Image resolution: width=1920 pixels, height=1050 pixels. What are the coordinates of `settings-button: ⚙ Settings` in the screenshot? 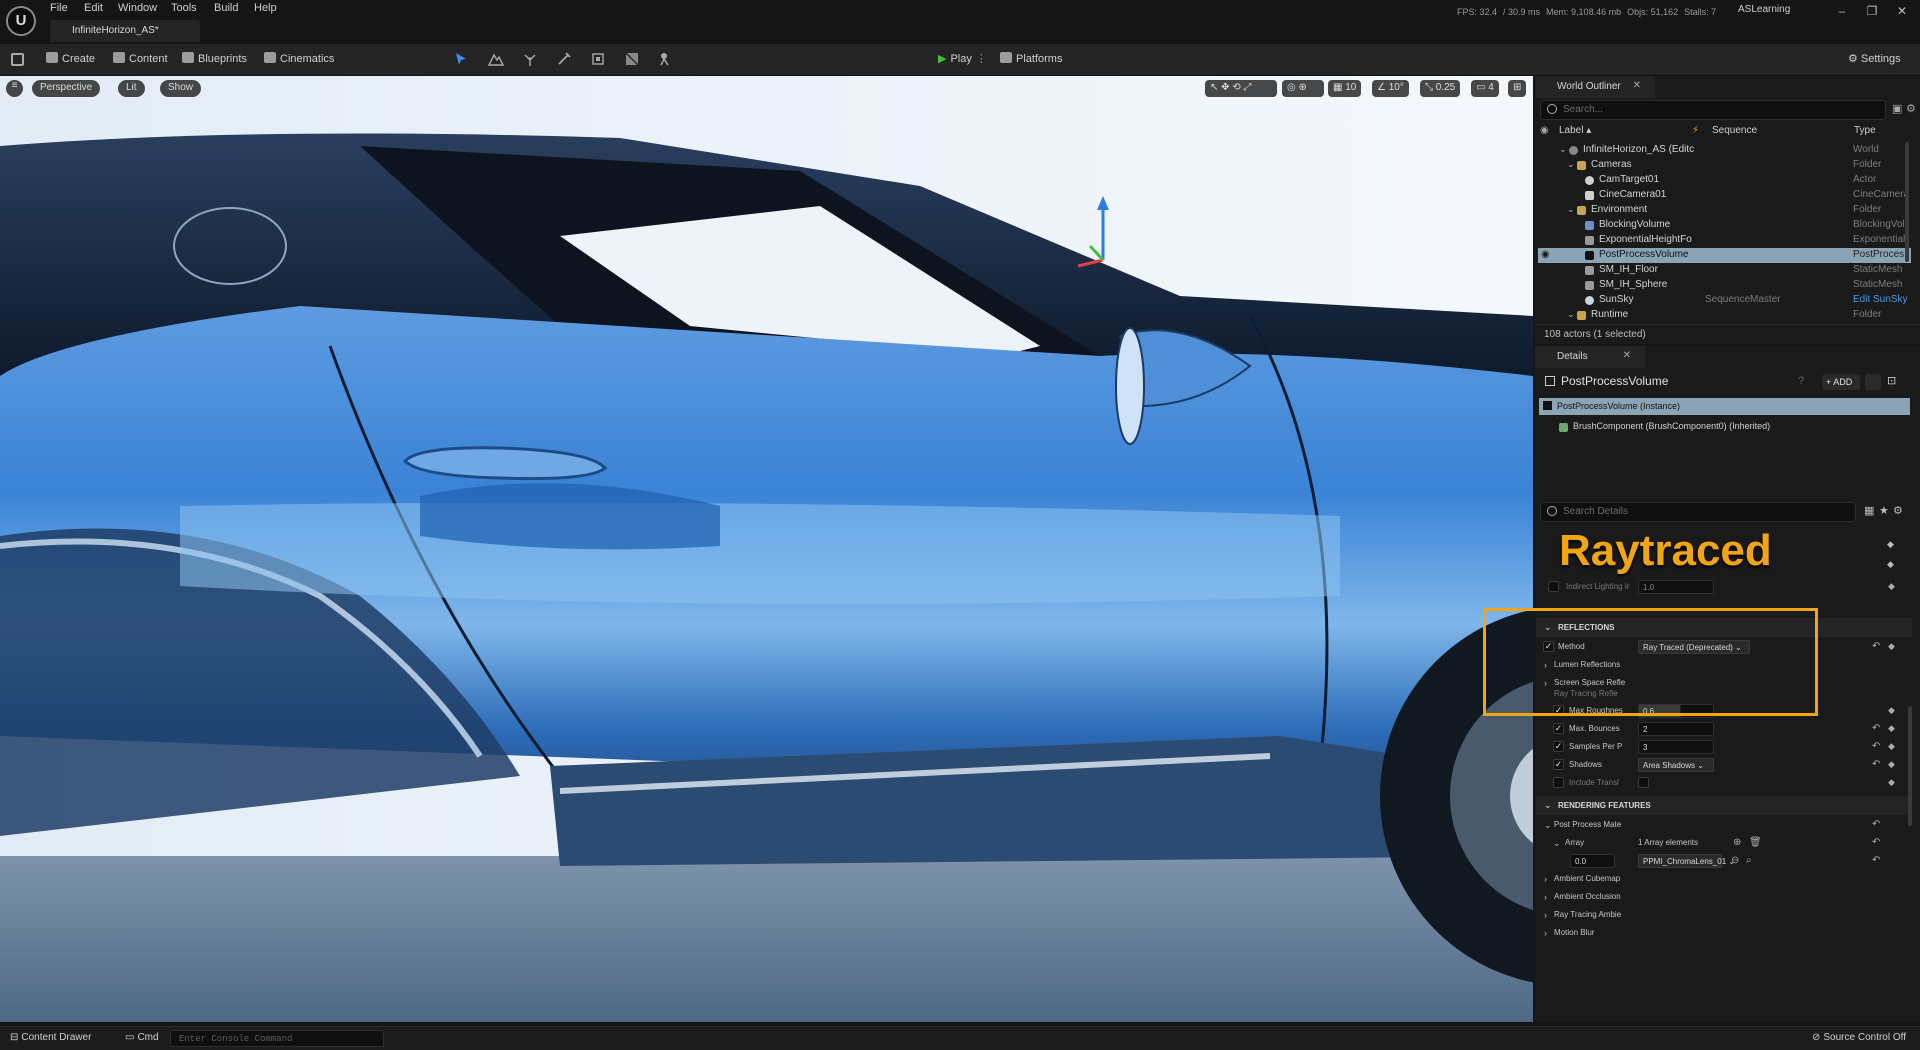 It's located at (1874, 60).